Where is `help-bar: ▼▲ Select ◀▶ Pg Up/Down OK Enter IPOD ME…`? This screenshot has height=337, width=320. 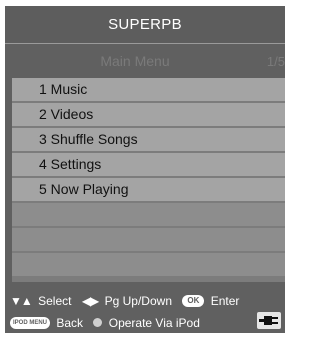
help-bar: ▼▲ Select ◀▶ Pg Up/Down OK Enter IPOD ME… is located at coordinates (145, 310).